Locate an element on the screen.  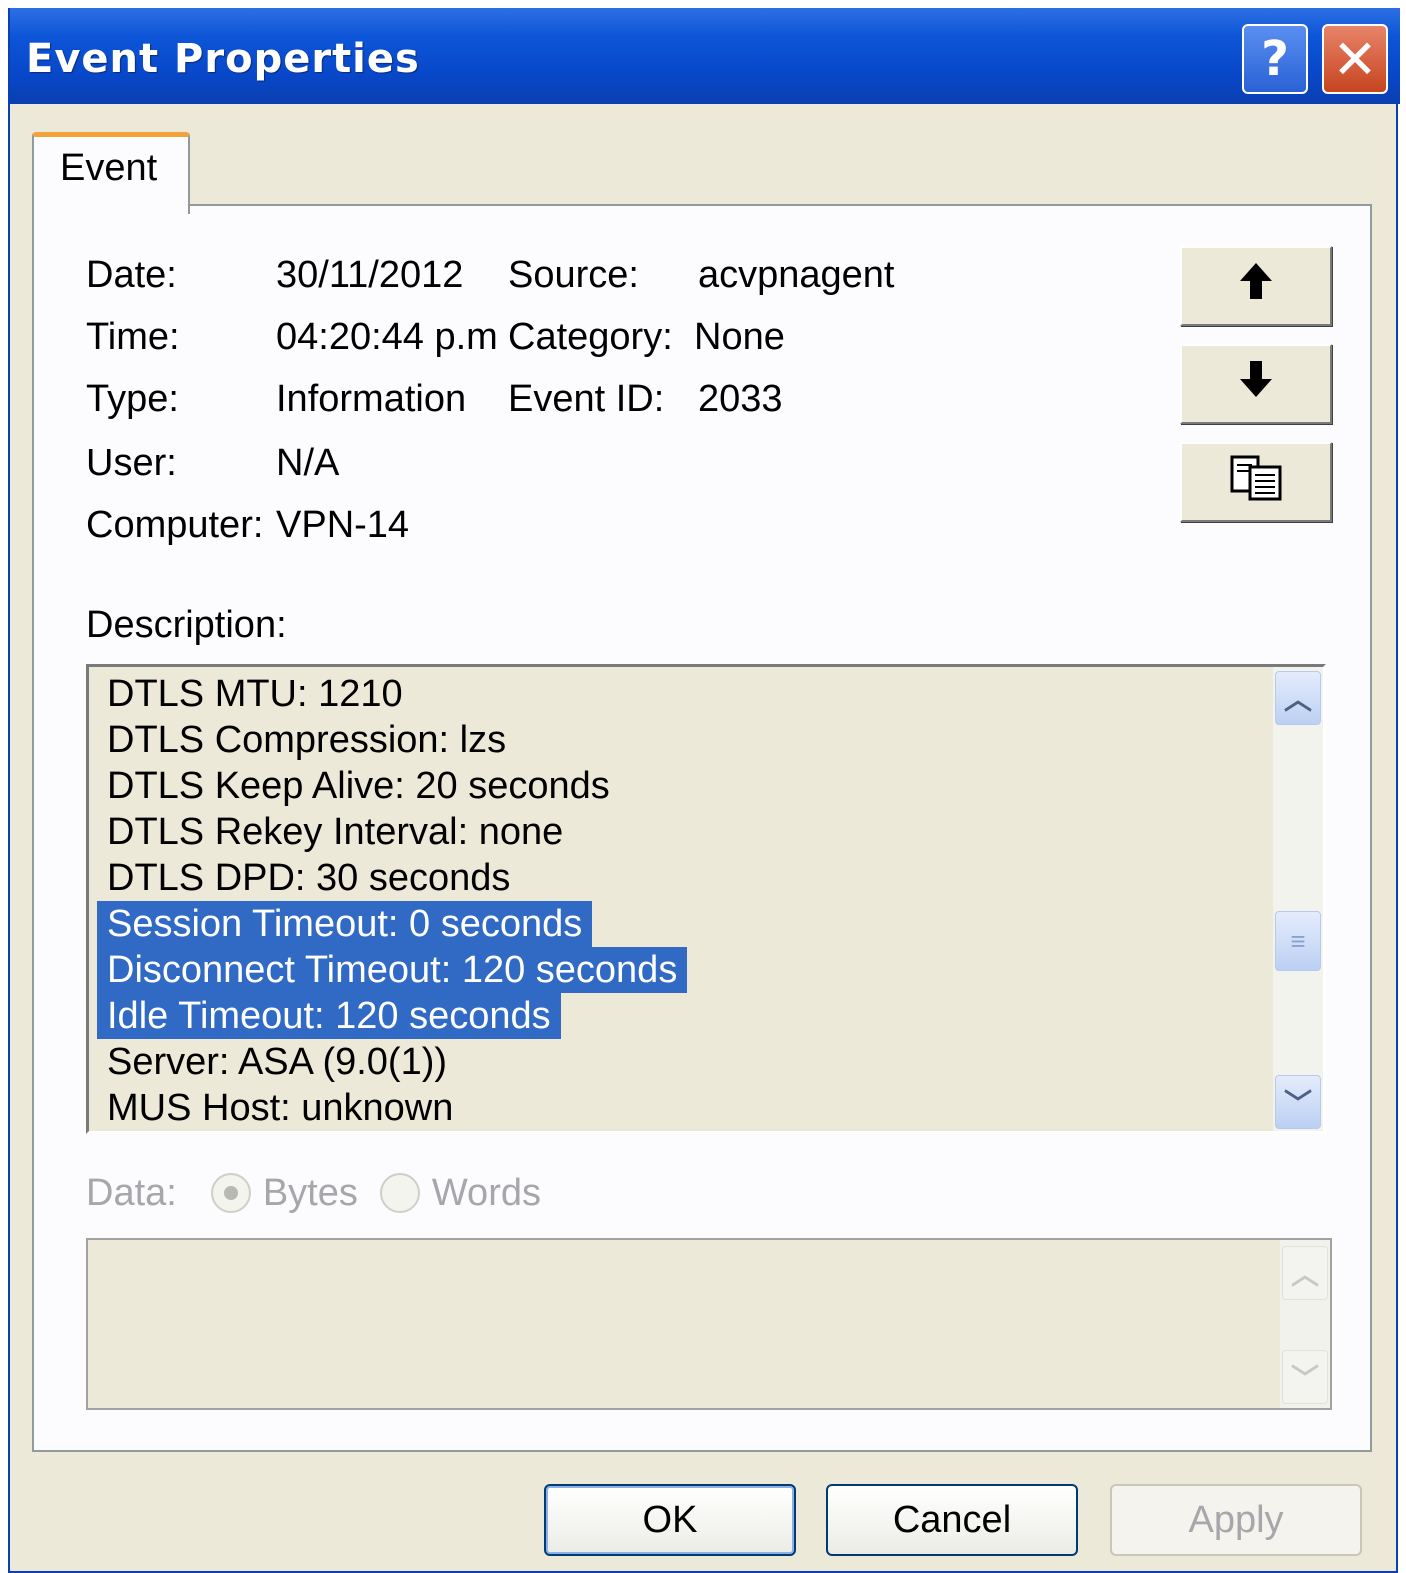
source-value: acvpnagent is located at coordinates (796, 275).